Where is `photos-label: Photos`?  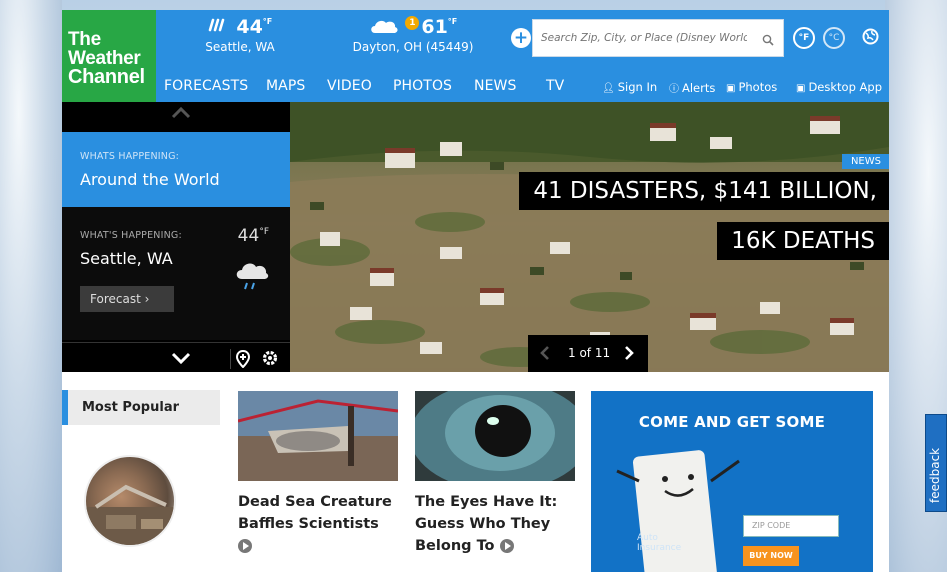
photos-label: Photos is located at coordinates (758, 87).